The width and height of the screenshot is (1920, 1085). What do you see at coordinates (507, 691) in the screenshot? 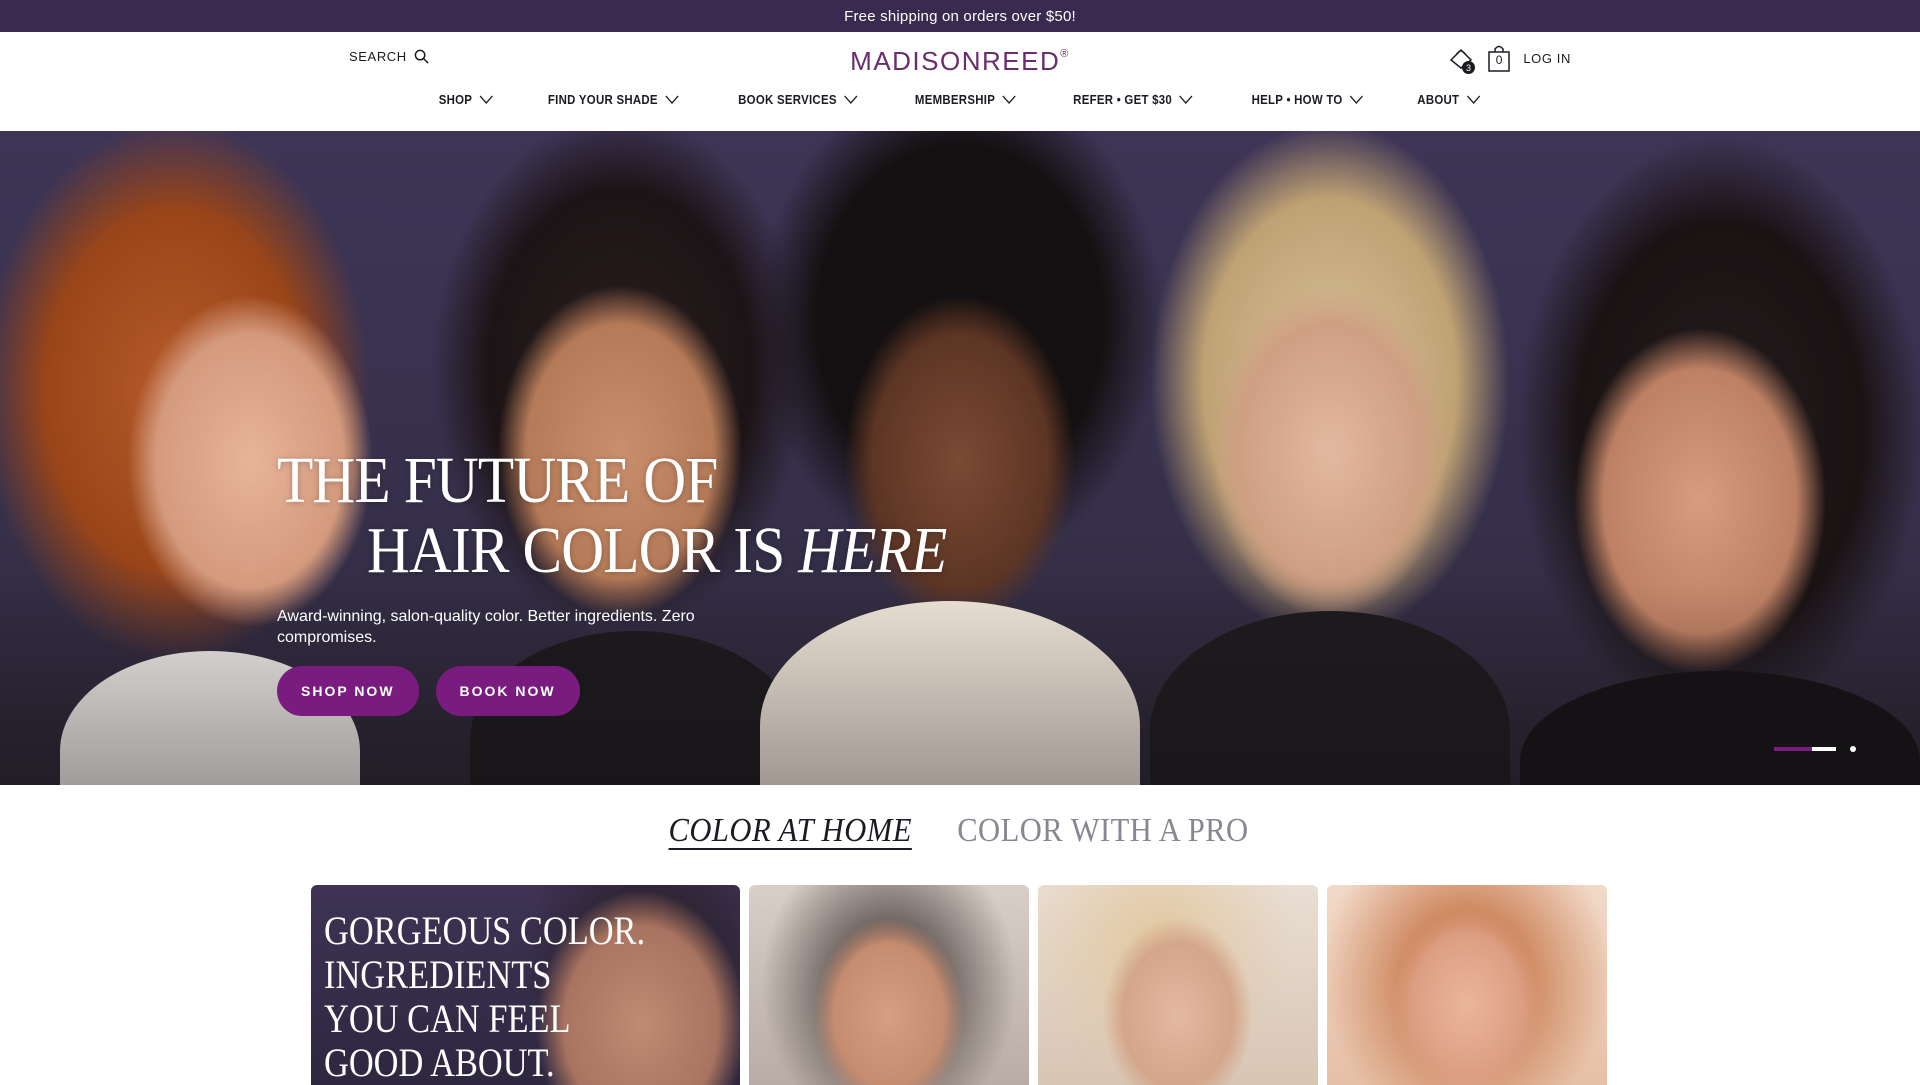
I see `book-now-button: BOOK NOW` at bounding box center [507, 691].